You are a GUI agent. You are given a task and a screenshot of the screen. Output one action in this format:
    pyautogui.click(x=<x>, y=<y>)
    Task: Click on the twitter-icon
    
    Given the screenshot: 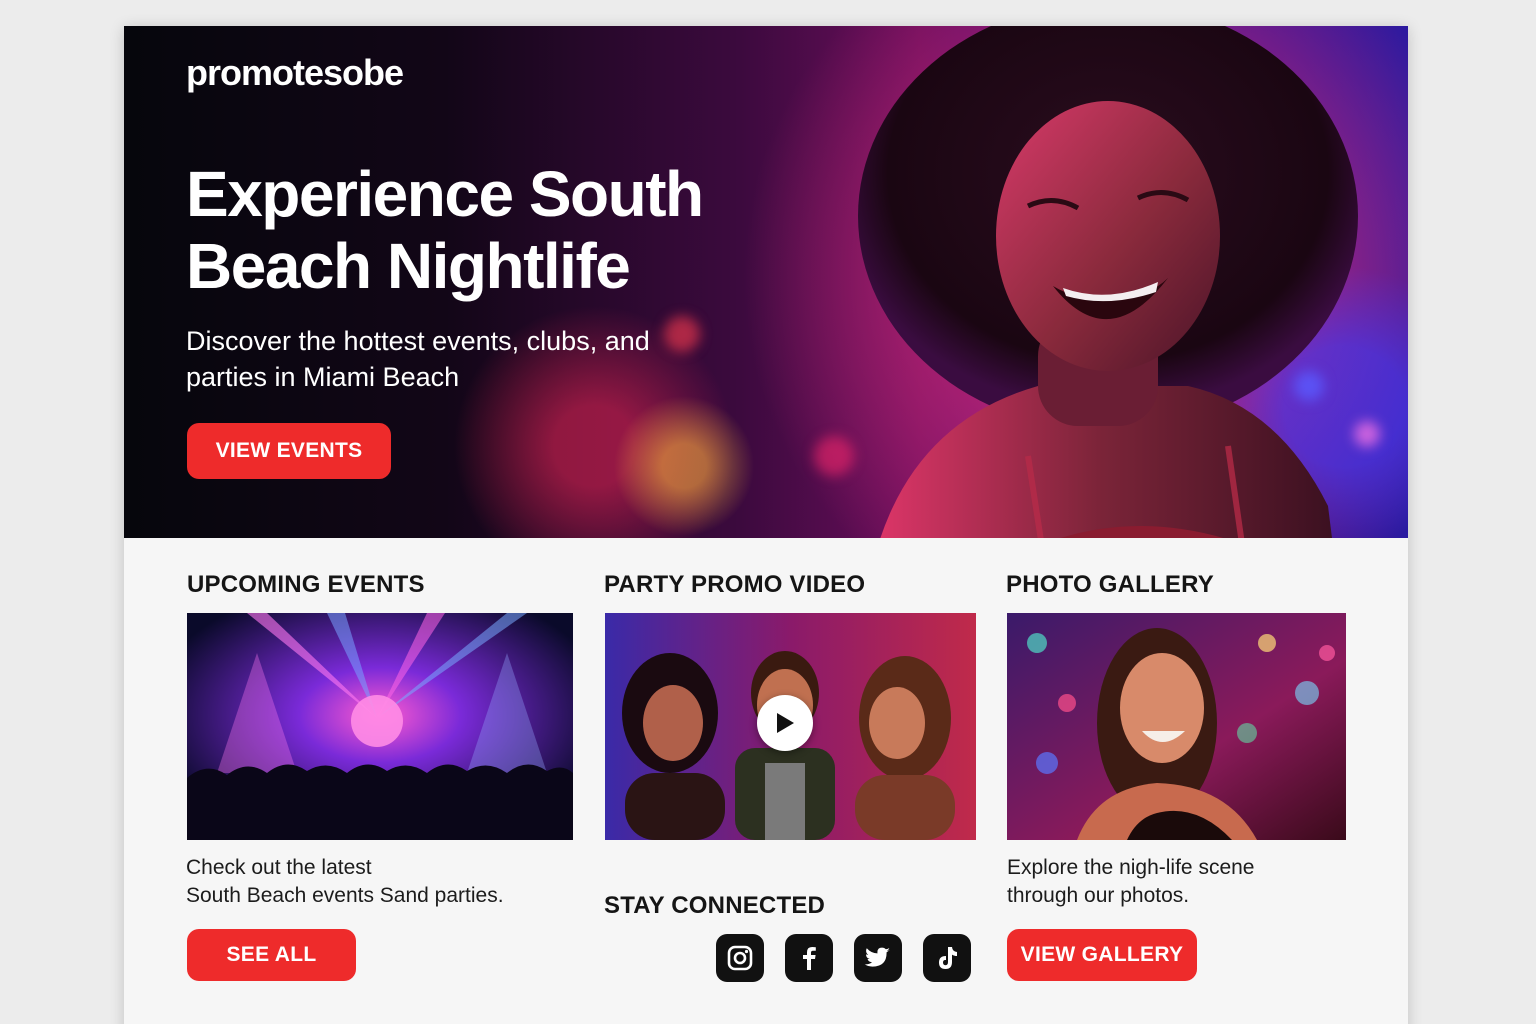 What is the action you would take?
    pyautogui.click(x=878, y=958)
    